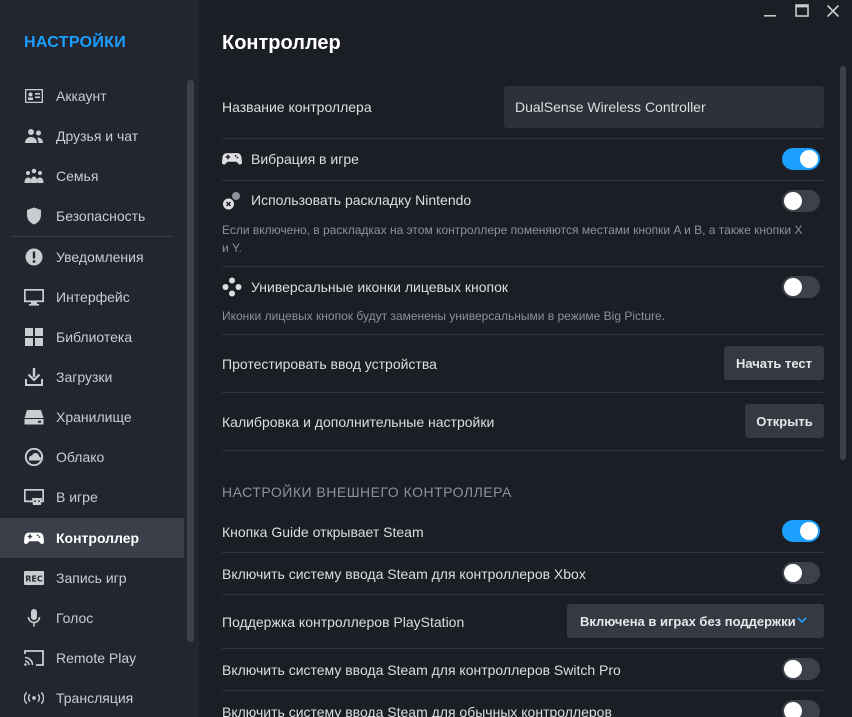 This screenshot has height=717, width=852. I want to click on monitor-icon, so click(34, 297).